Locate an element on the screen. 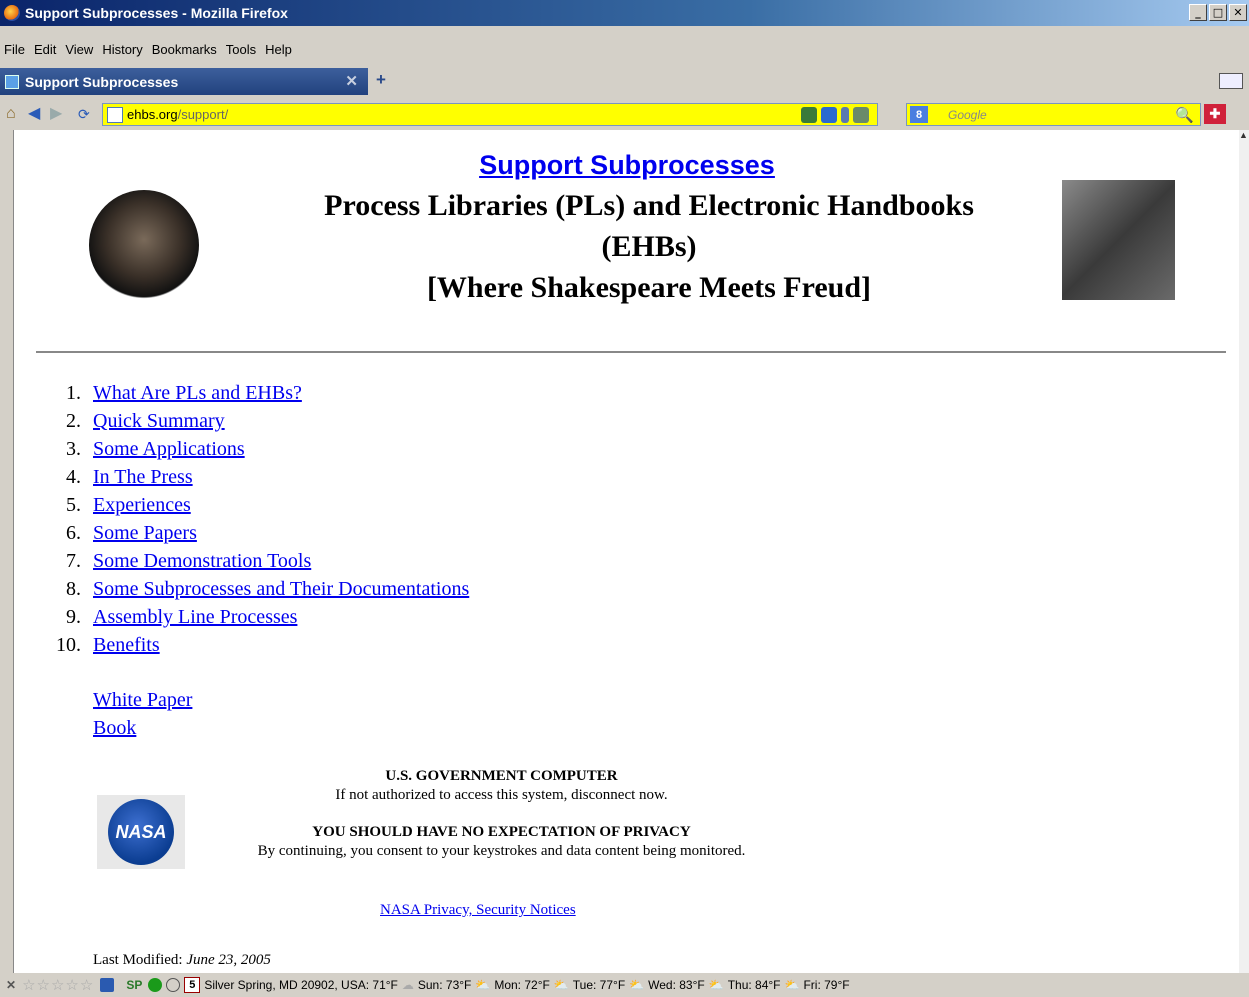 This screenshot has height=997, width=1249. site-identity-icon is located at coordinates (115, 114).